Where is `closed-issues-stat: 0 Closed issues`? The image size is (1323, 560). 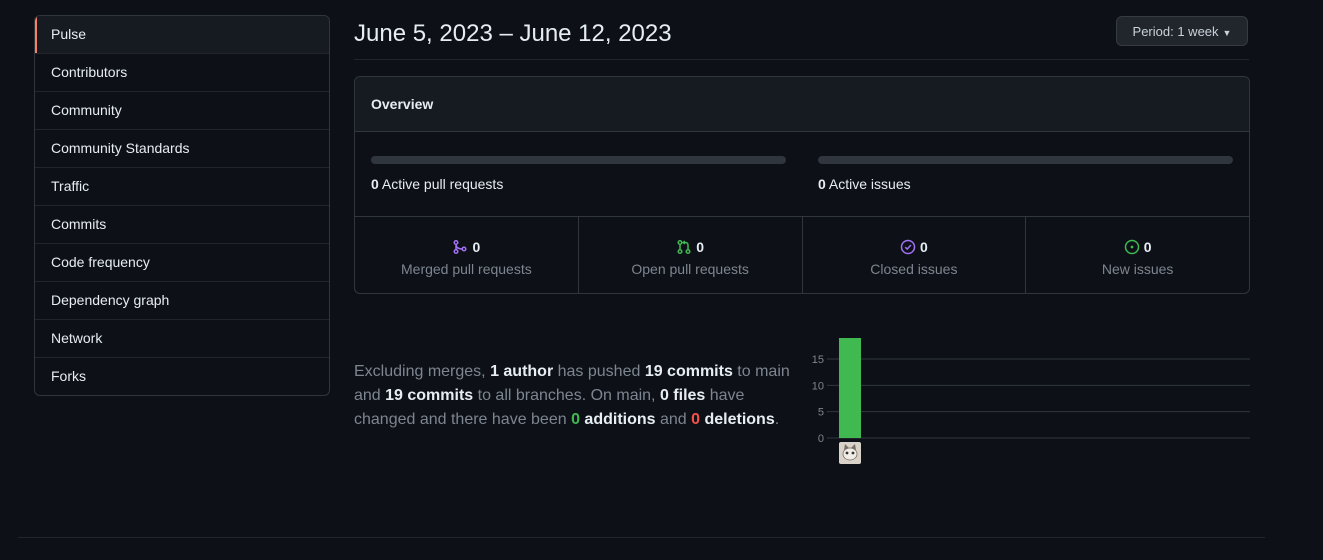
closed-issues-stat: 0 Closed issues is located at coordinates (913, 255).